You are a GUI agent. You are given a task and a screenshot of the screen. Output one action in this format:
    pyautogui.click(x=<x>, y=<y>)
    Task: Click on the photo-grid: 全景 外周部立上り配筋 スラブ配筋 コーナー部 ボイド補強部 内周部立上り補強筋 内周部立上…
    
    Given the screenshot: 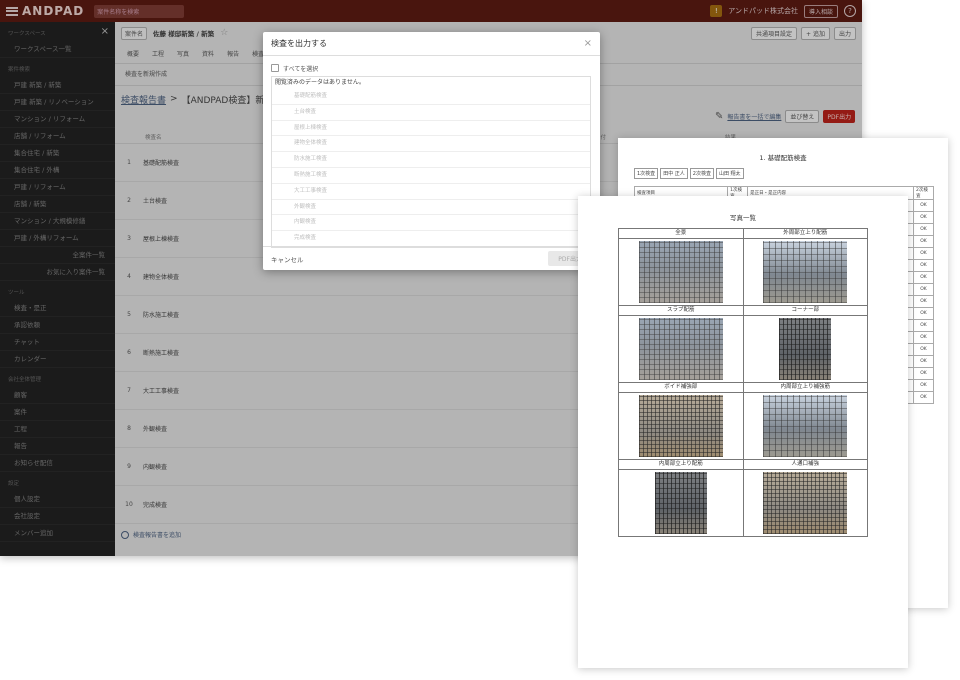 What is the action you would take?
    pyautogui.click(x=743, y=382)
    